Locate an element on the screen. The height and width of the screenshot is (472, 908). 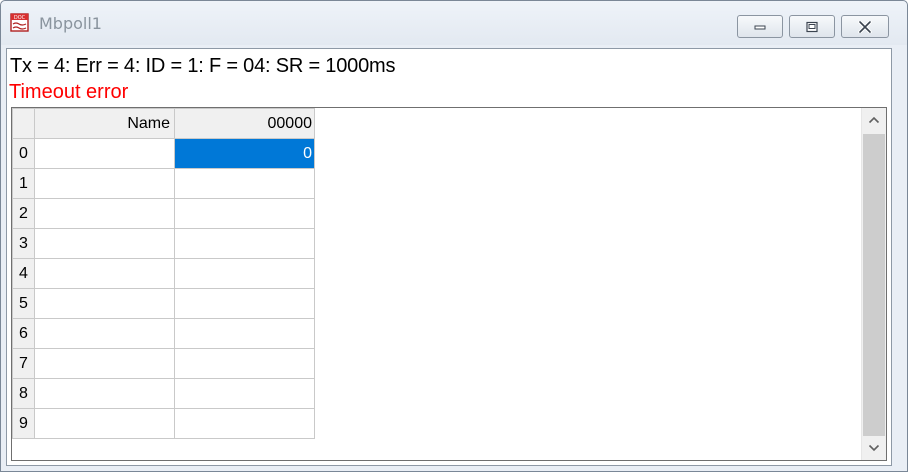
scroll-down-button is located at coordinates (874, 448).